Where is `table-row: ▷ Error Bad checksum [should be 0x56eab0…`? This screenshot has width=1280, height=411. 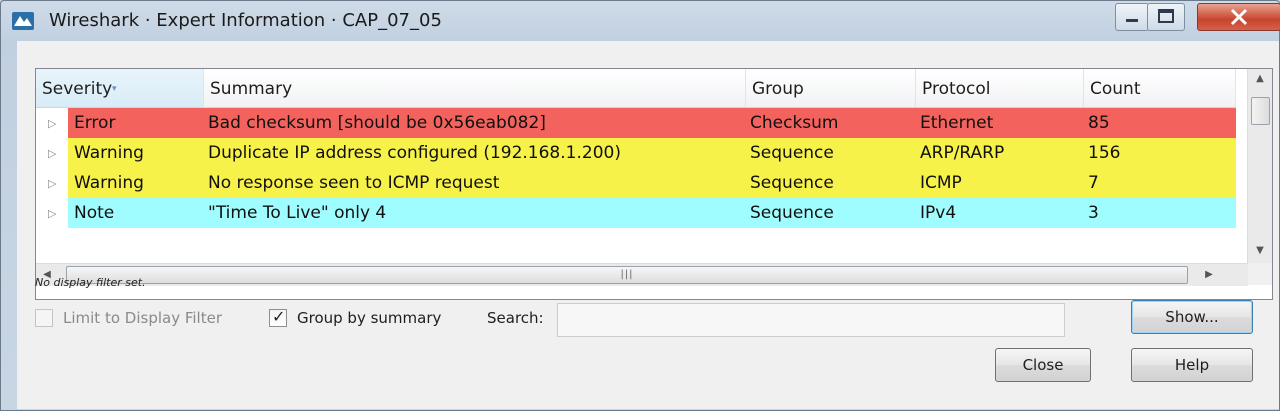
table-row: ▷ Error Bad checksum [should be 0x56eab0… is located at coordinates (636, 123).